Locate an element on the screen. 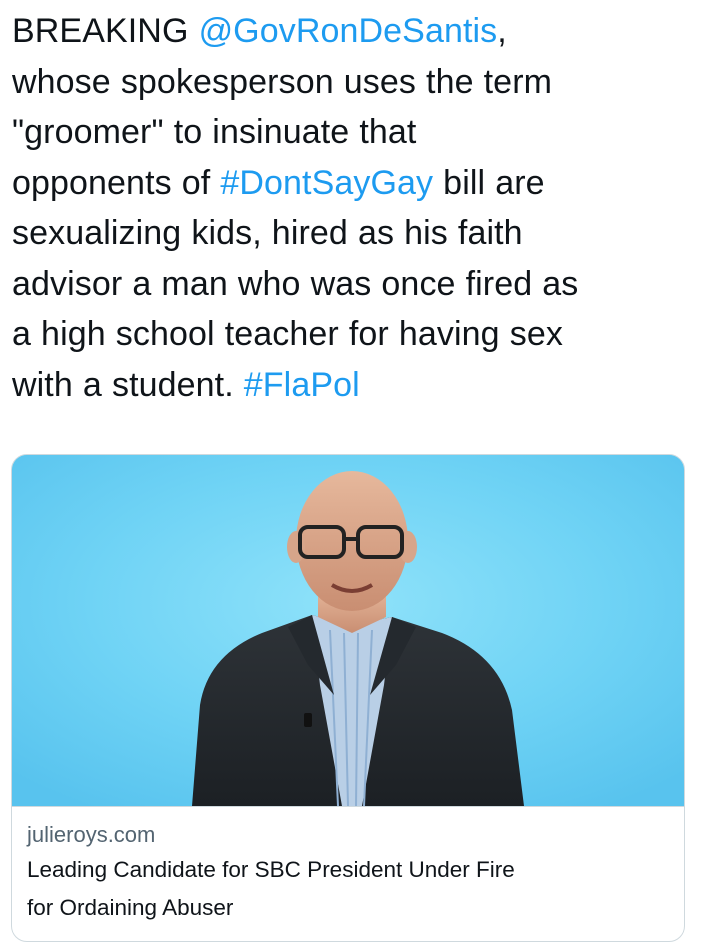 Image resolution: width=707 pixels, height=943 pixels. tweet-line-6: advisor a man who was once fired as is located at coordinates (352, 284).